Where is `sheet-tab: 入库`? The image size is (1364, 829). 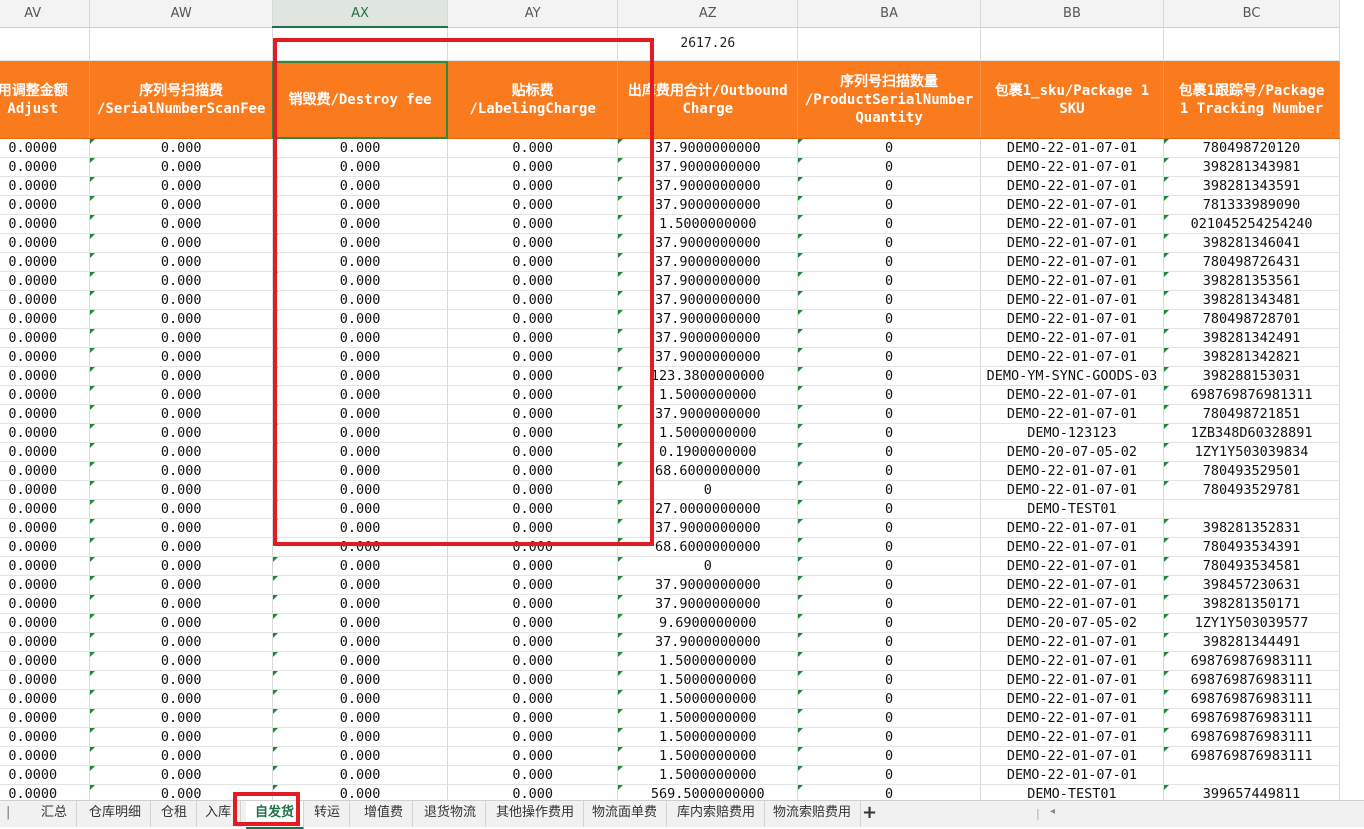 sheet-tab: 入库 is located at coordinates (219, 814).